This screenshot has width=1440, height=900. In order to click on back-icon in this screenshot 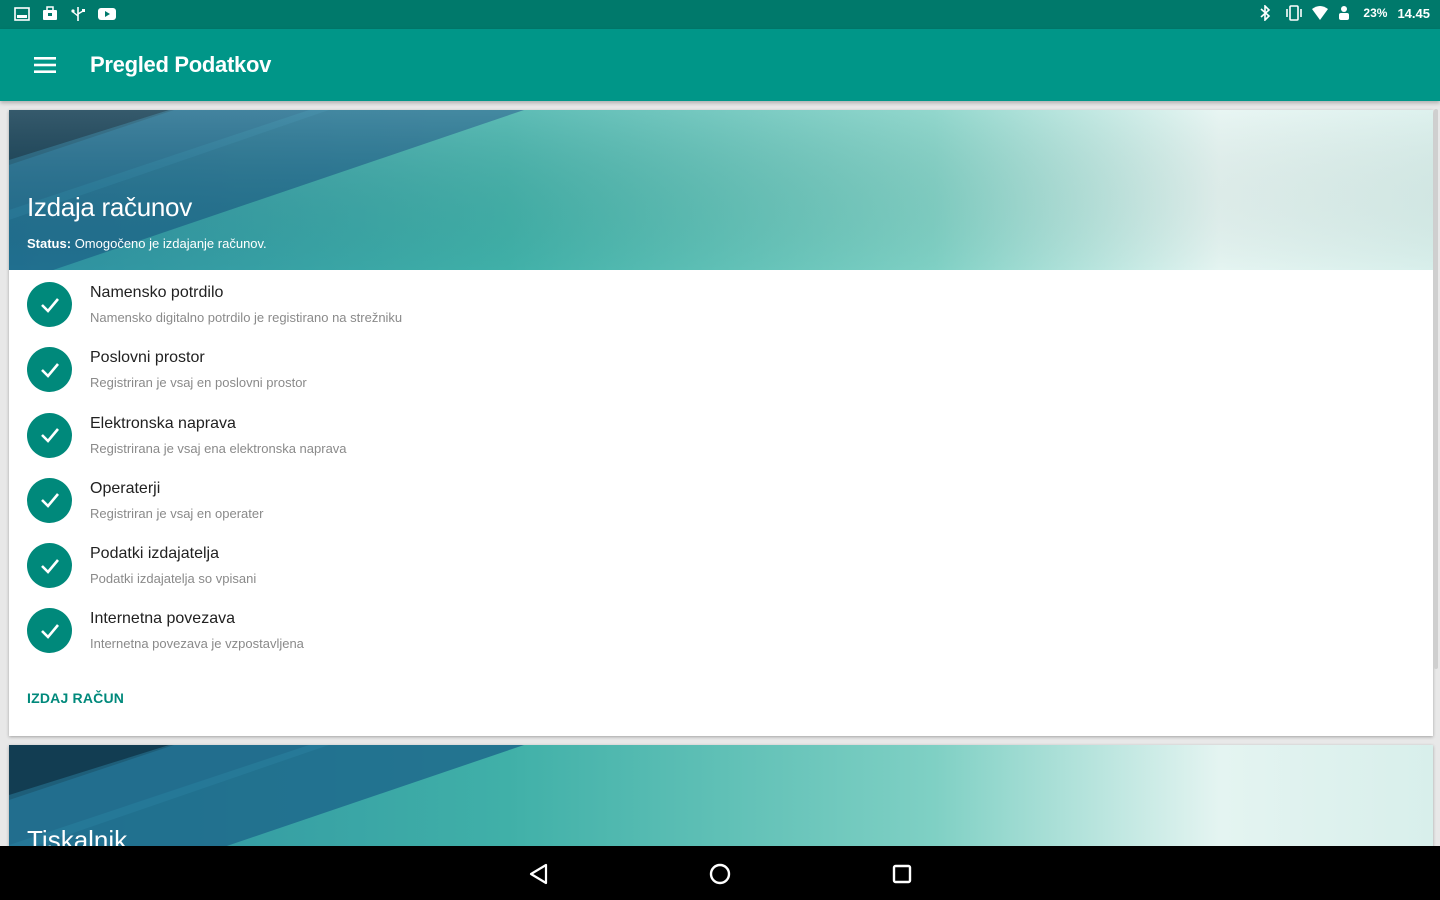, I will do `click(538, 874)`.